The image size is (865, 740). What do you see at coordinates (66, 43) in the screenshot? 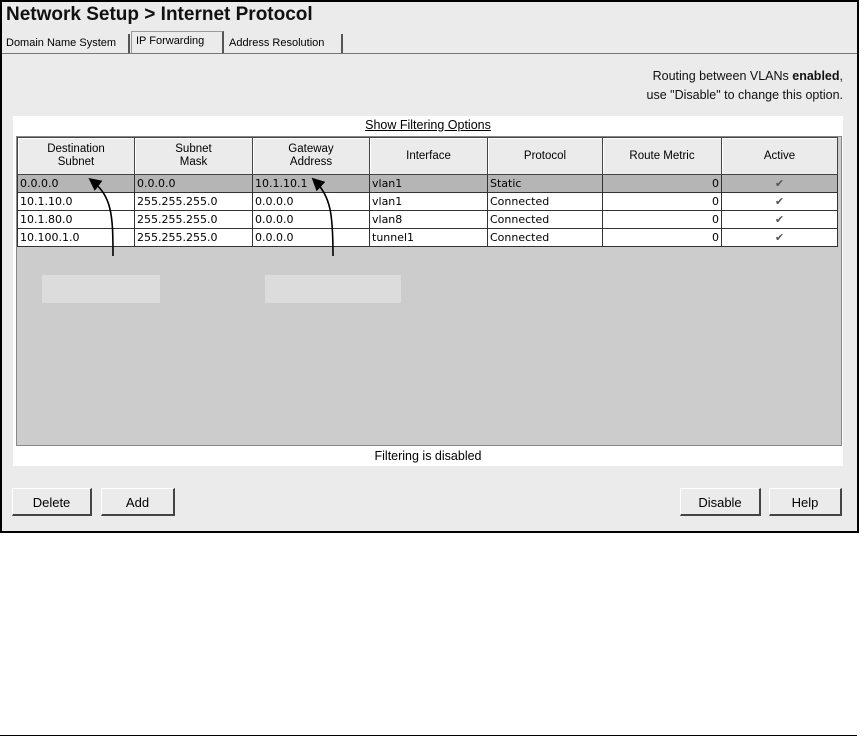
I see `tab-domain-name-system: Domain Name System` at bounding box center [66, 43].